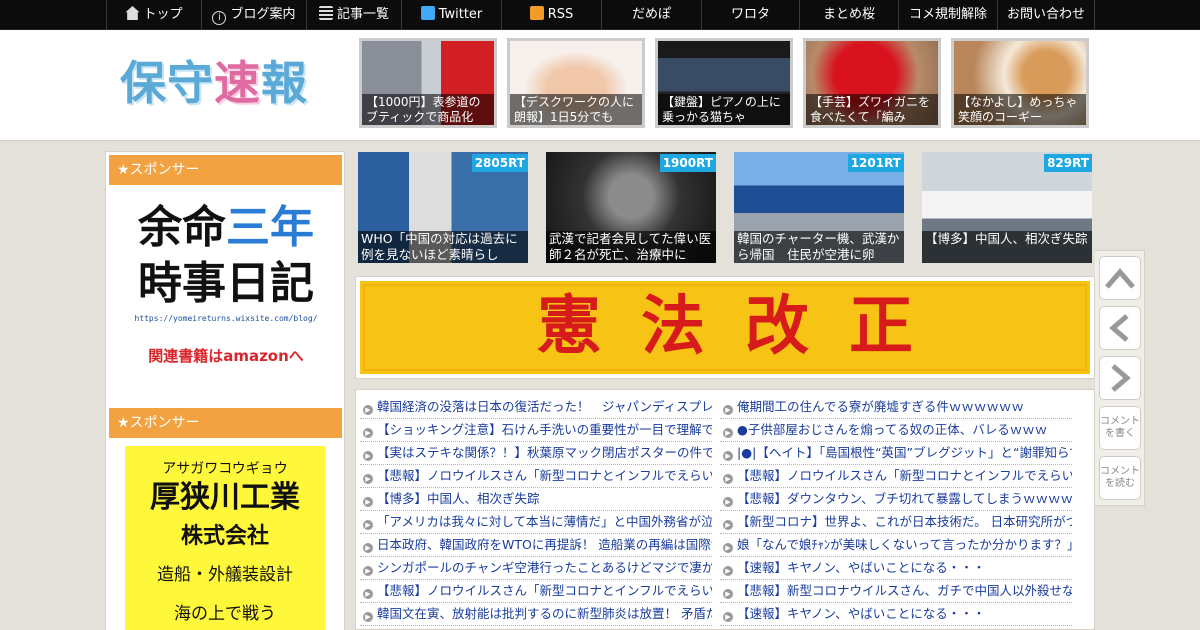 The image size is (1200, 630). Describe the element at coordinates (536, 499) in the screenshot. I see `list-item: ▶ 【博多】中国人、相次ぎ失踪` at that location.